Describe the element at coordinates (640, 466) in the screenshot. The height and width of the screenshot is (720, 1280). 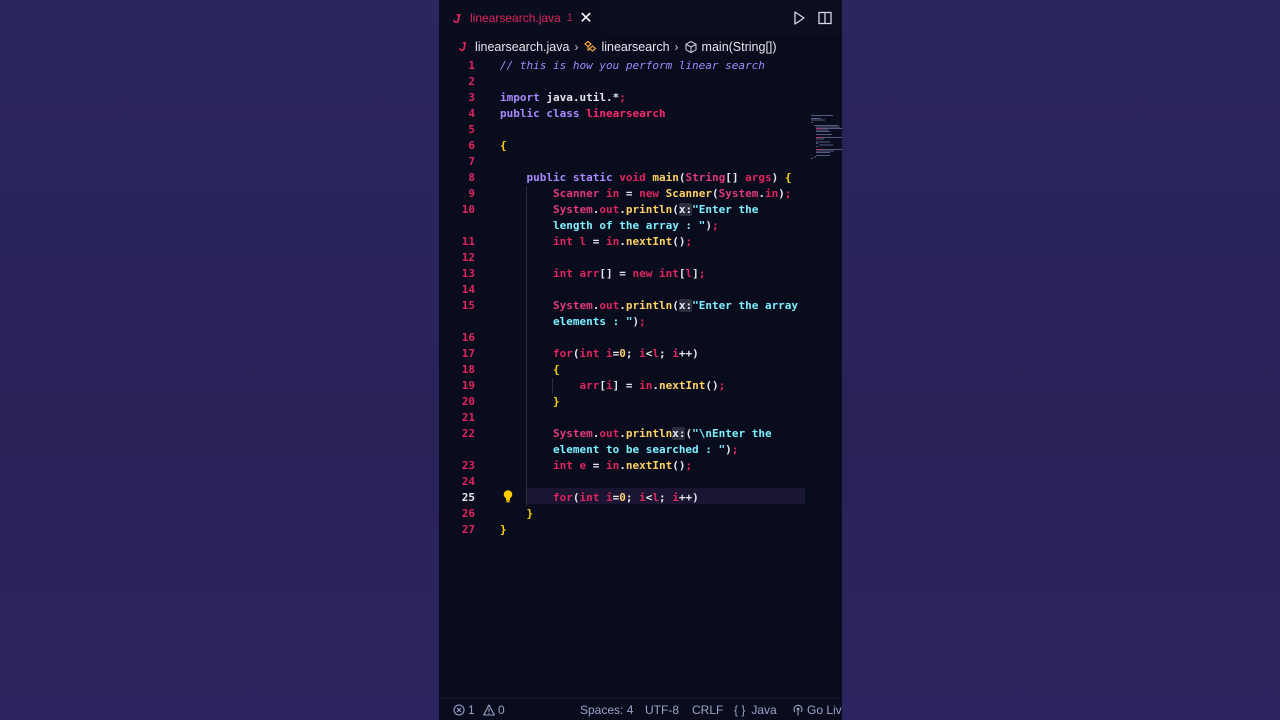
I see `code-line: 23 int e = in.nextInt();` at that location.